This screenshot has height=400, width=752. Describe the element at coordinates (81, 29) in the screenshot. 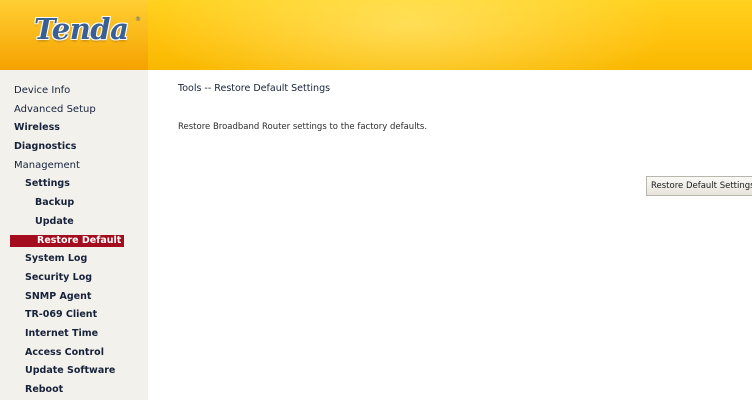

I see `tenda-logo: Tenda` at that location.